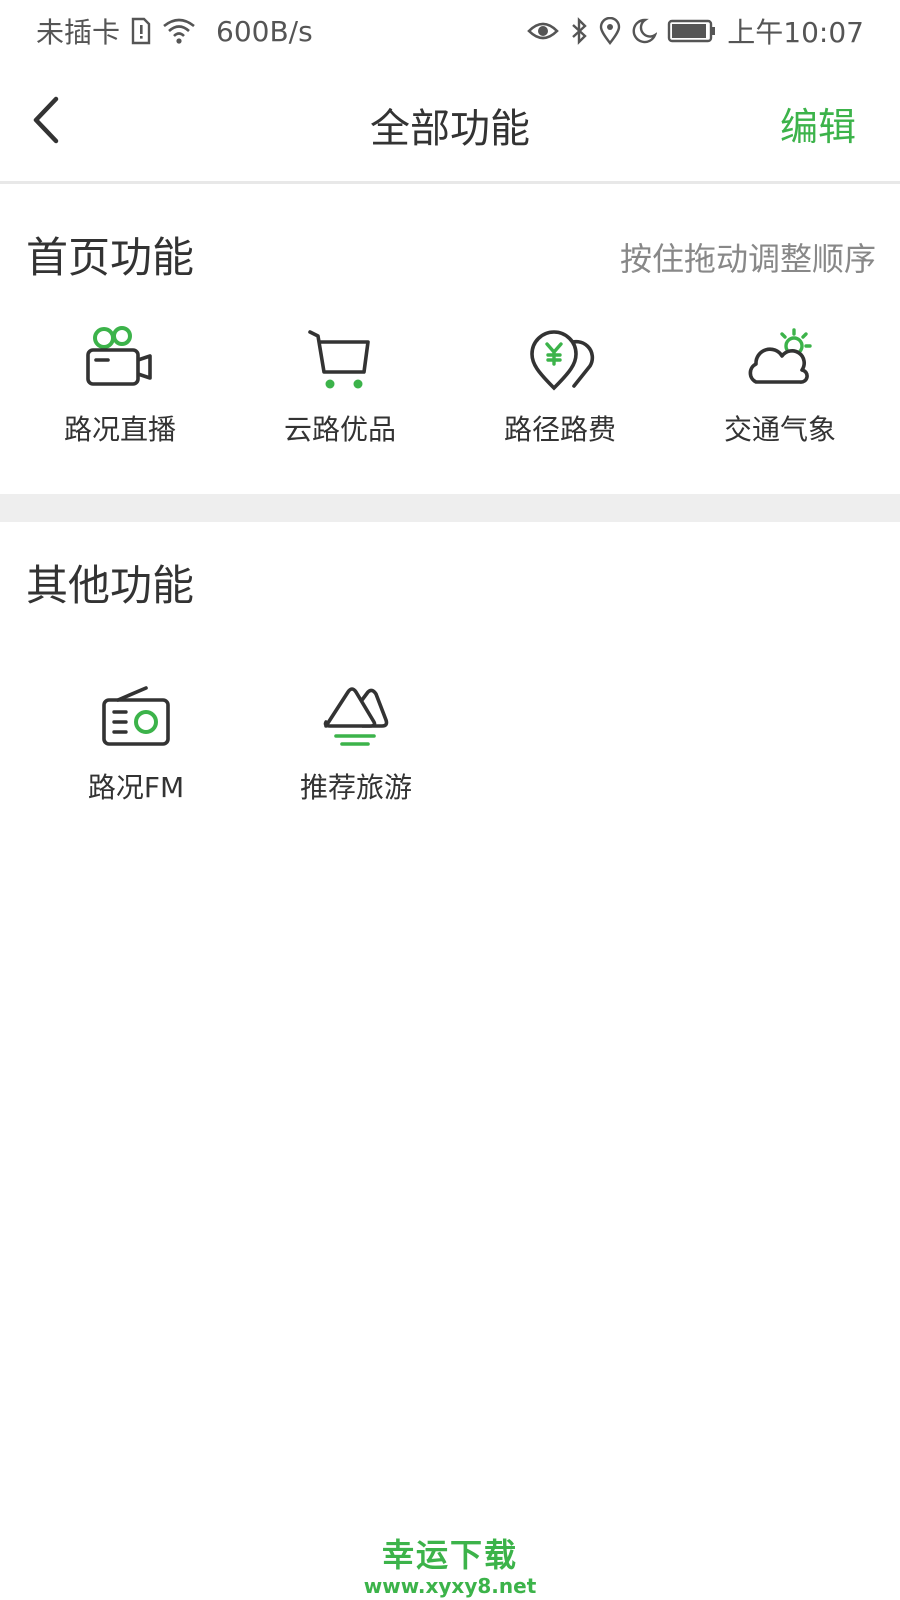  Describe the element at coordinates (780, 358) in the screenshot. I see `weather-icon` at that location.